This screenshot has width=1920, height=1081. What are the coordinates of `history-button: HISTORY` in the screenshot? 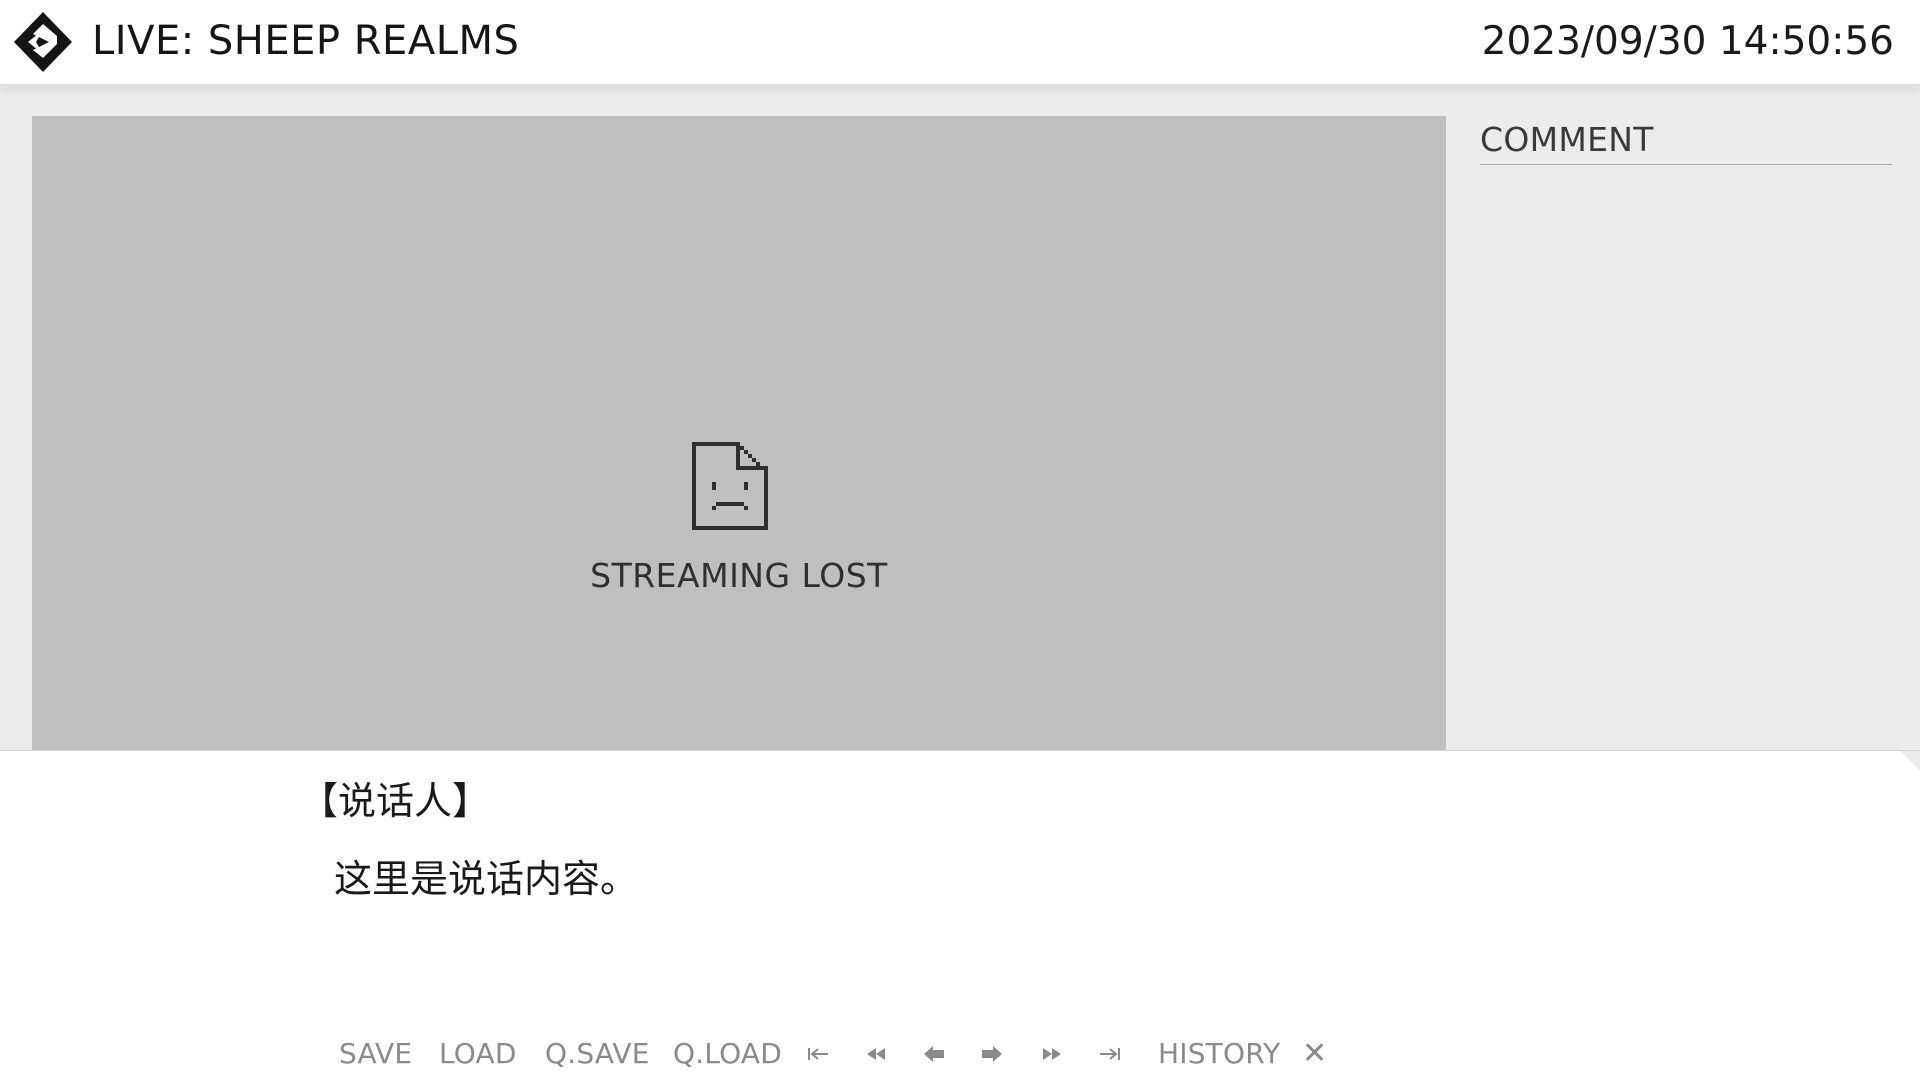 It's located at (1219, 1054).